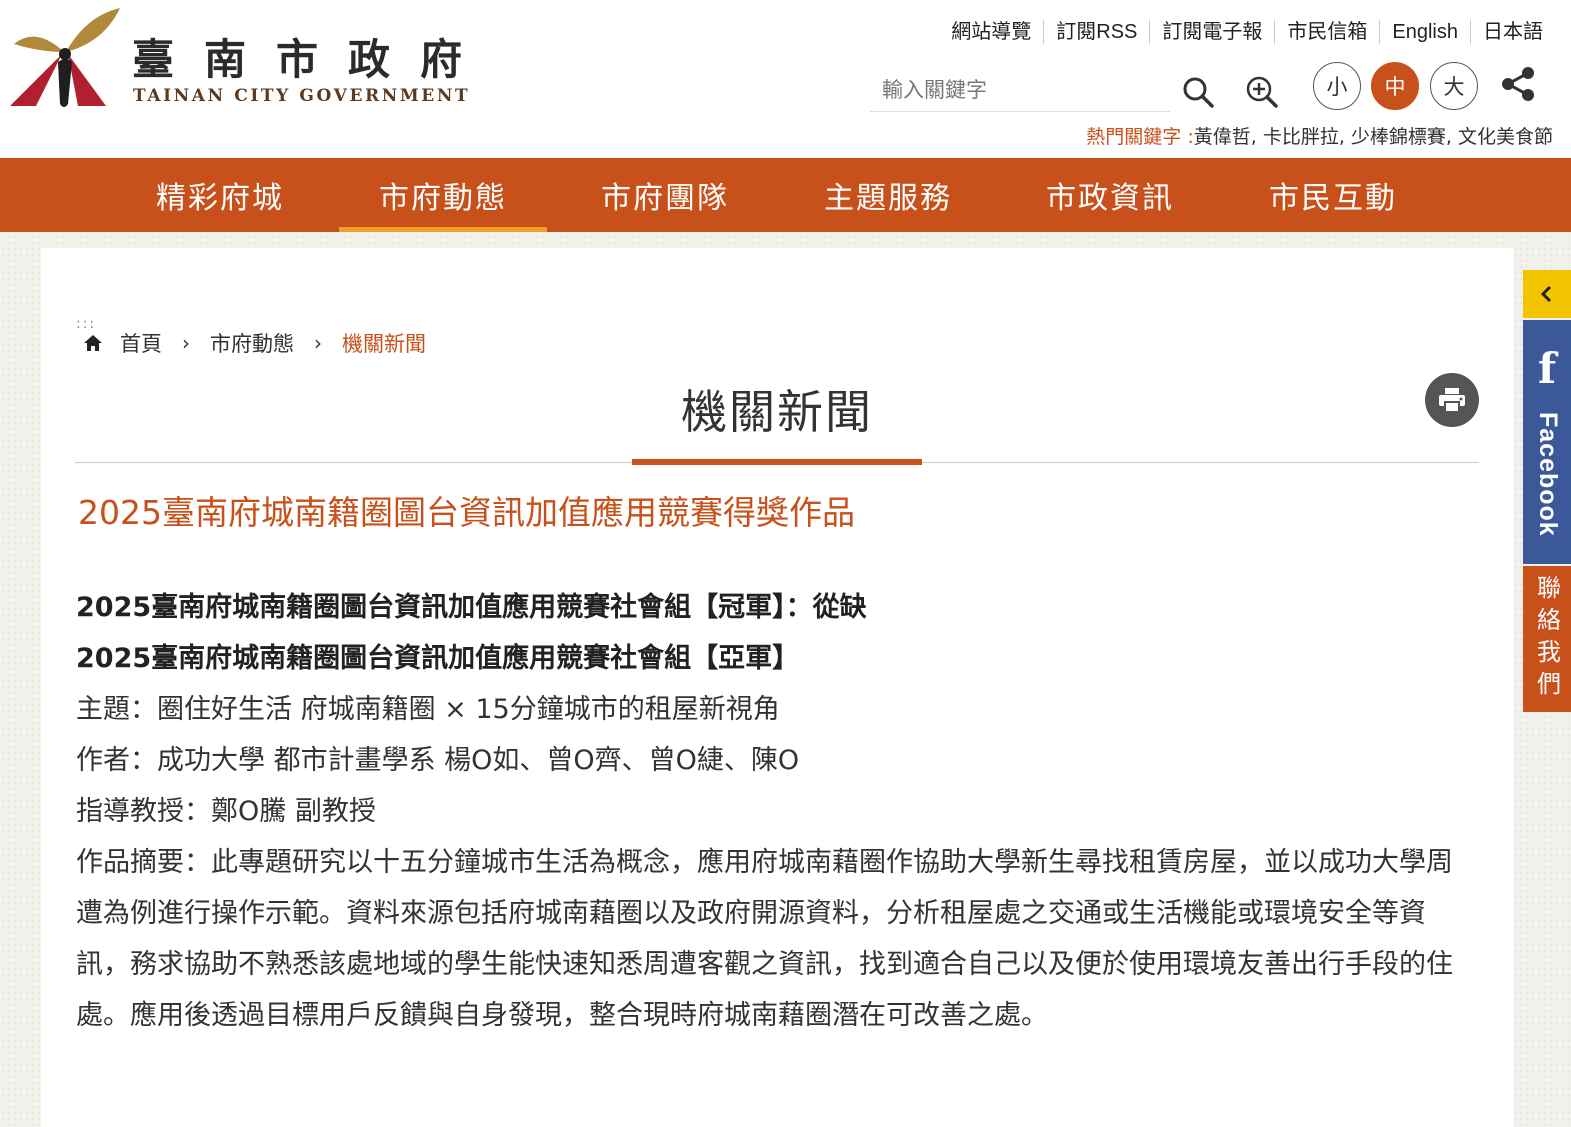 The height and width of the screenshot is (1127, 1571). I want to click on mailbox-link: 市民信箱, so click(1326, 32).